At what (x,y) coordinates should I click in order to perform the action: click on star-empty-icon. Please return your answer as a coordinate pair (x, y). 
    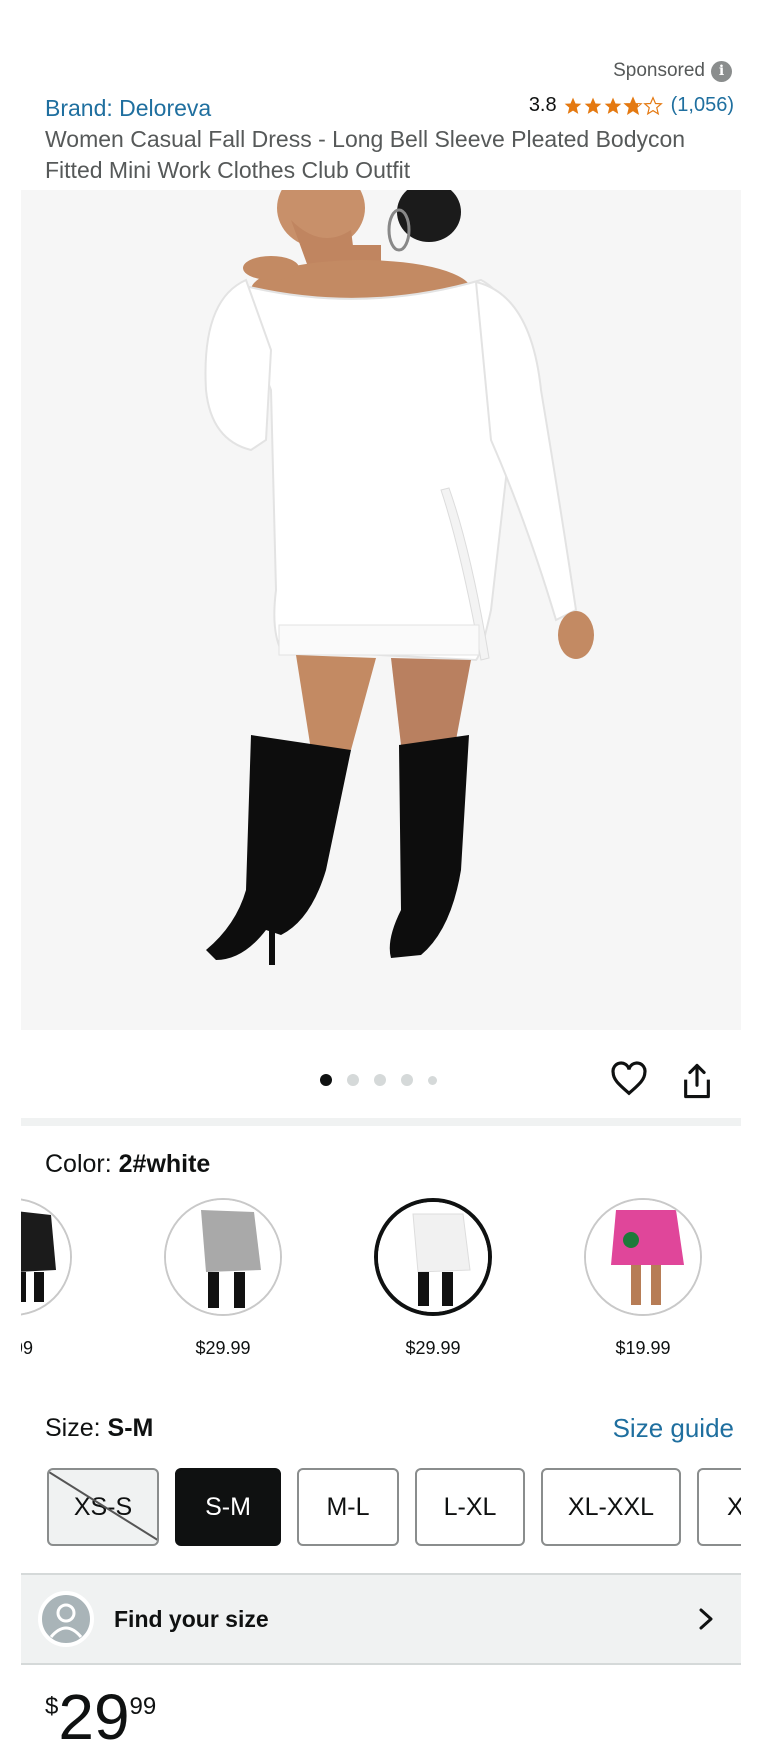
    Looking at the image, I should click on (652, 105).